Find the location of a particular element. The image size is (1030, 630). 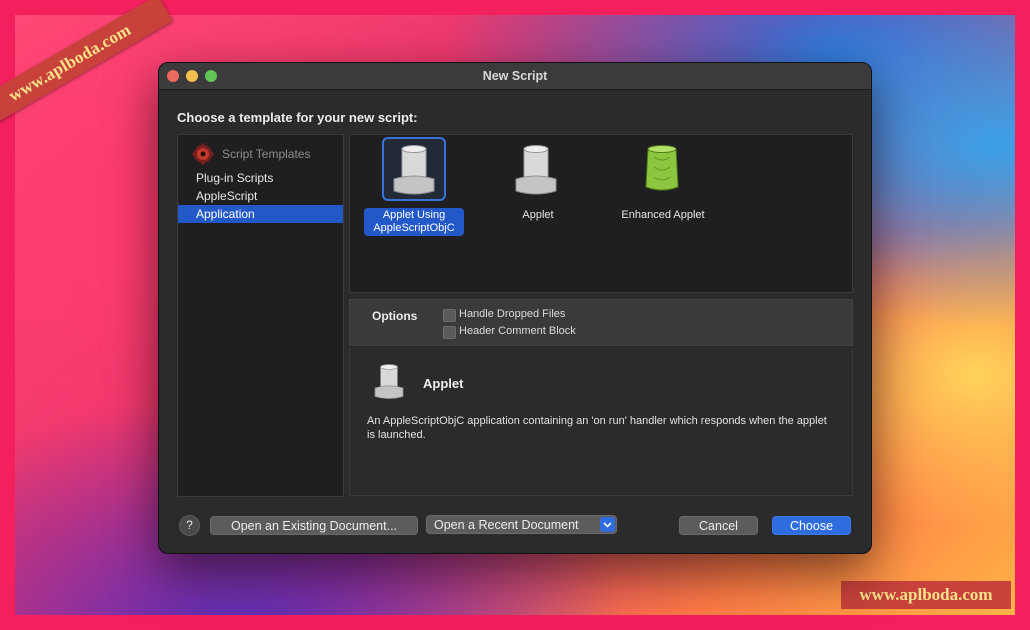

cancel-button: Cancel is located at coordinates (718, 525).